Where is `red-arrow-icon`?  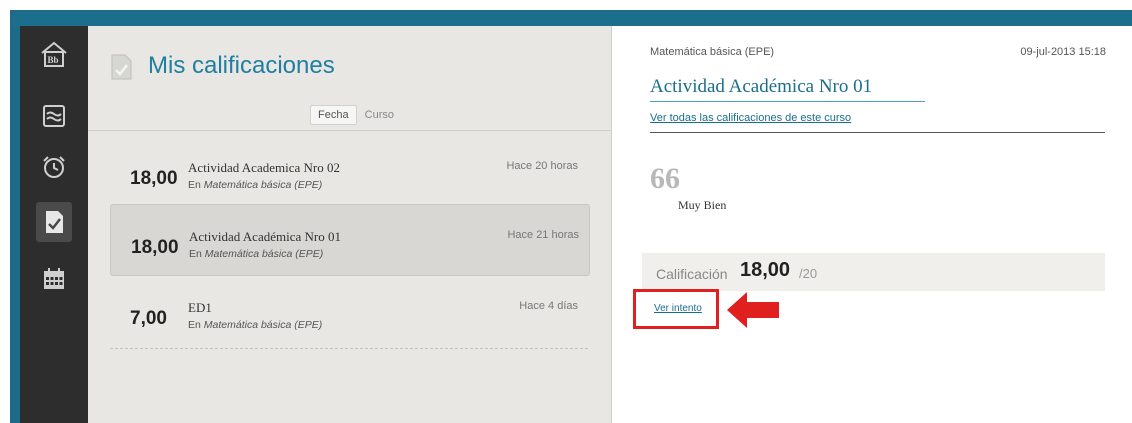
red-arrow-icon is located at coordinates (753, 312).